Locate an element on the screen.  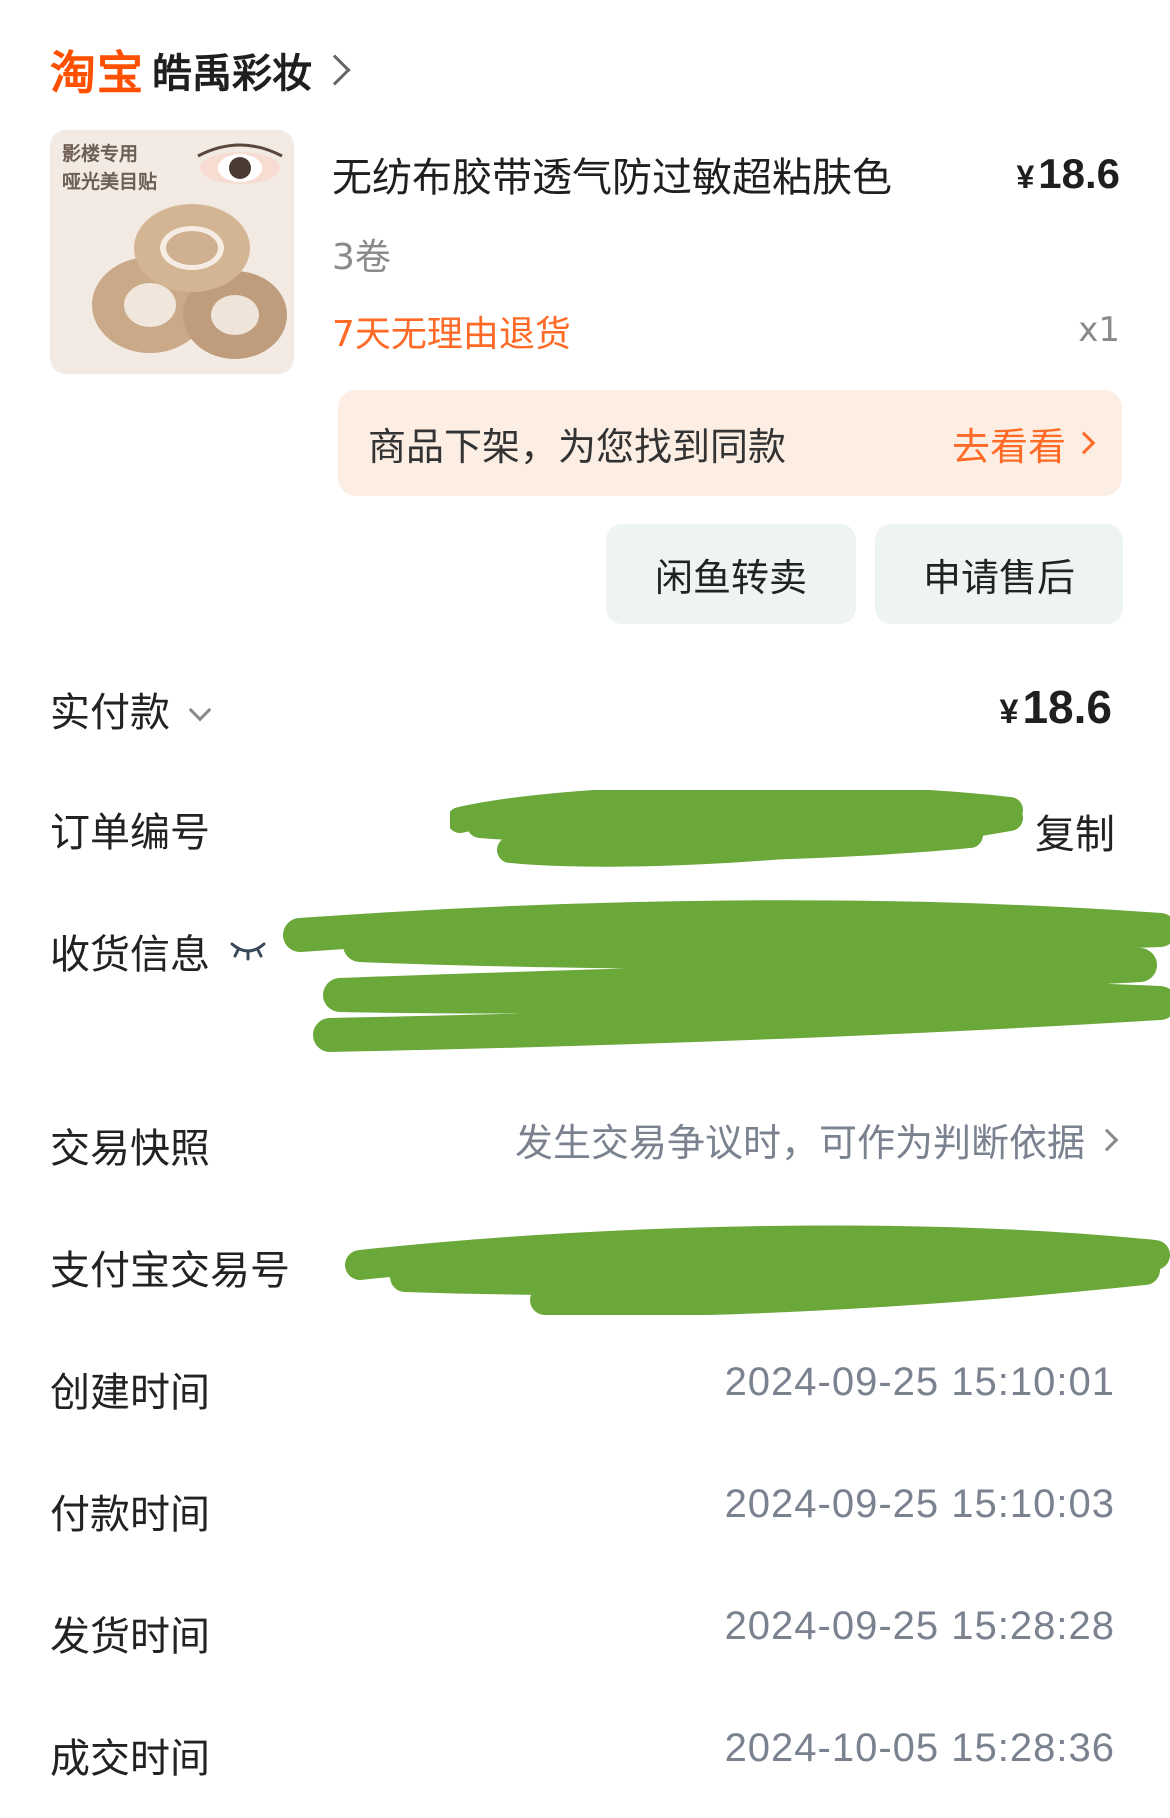
thumbnail-caption: 影楼专用 哑光美目贴 is located at coordinates (109, 168).